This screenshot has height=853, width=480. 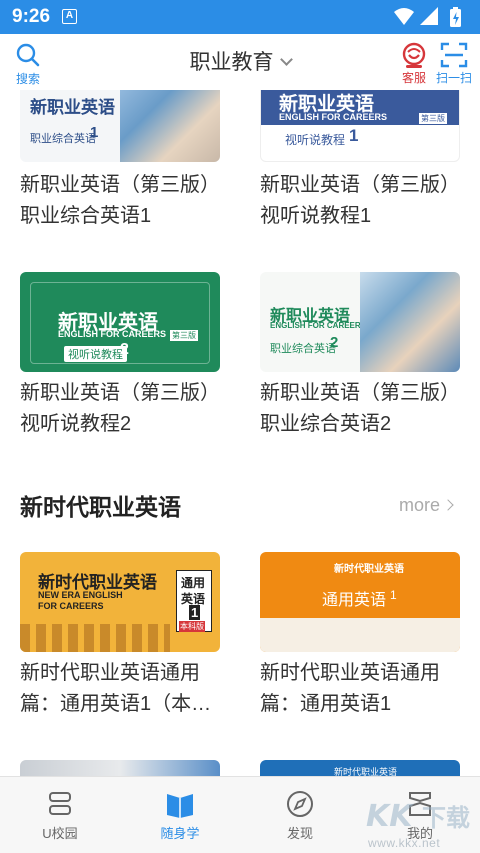 I want to click on scan-label: 扫一扫, so click(x=453, y=78).